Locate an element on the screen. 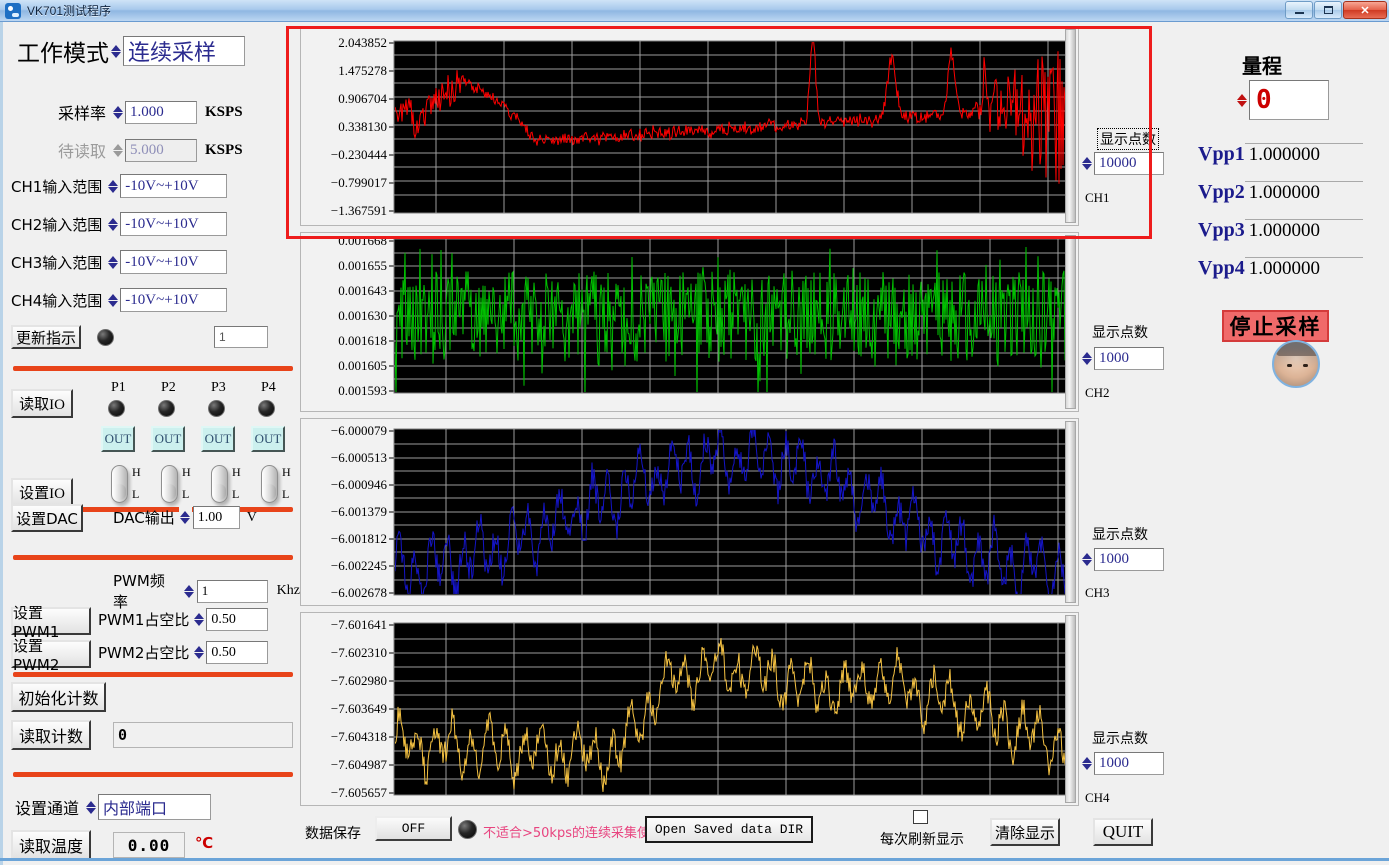 This screenshot has height=865, width=1389. pwm1-duty-input: 0.50 is located at coordinates (237, 619).